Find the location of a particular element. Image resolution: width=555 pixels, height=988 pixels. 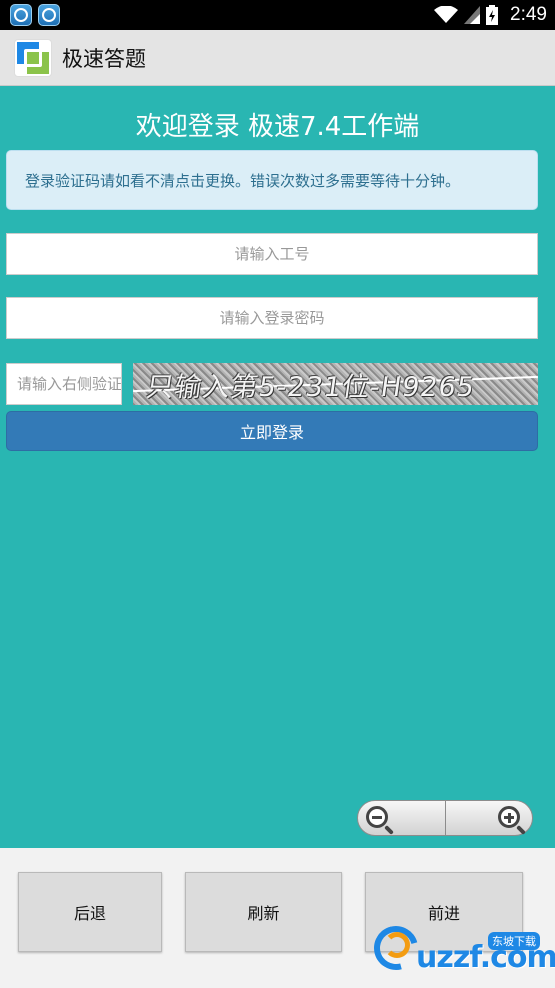

zoom-out-icon is located at coordinates (377, 817).